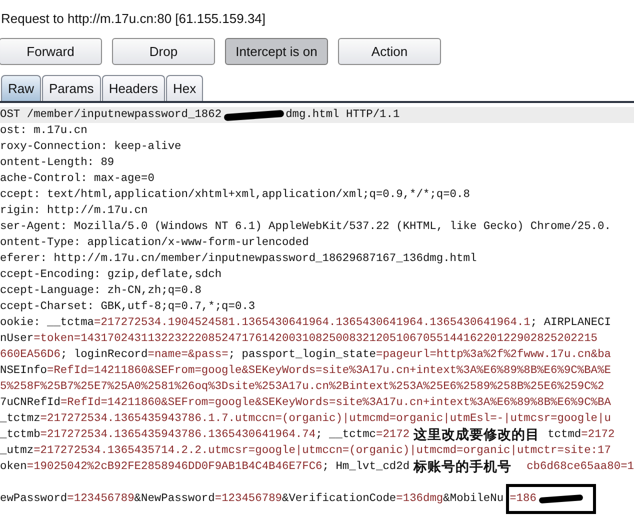  I want to click on code-text: ost: m.17u.cn, so click(44, 131).